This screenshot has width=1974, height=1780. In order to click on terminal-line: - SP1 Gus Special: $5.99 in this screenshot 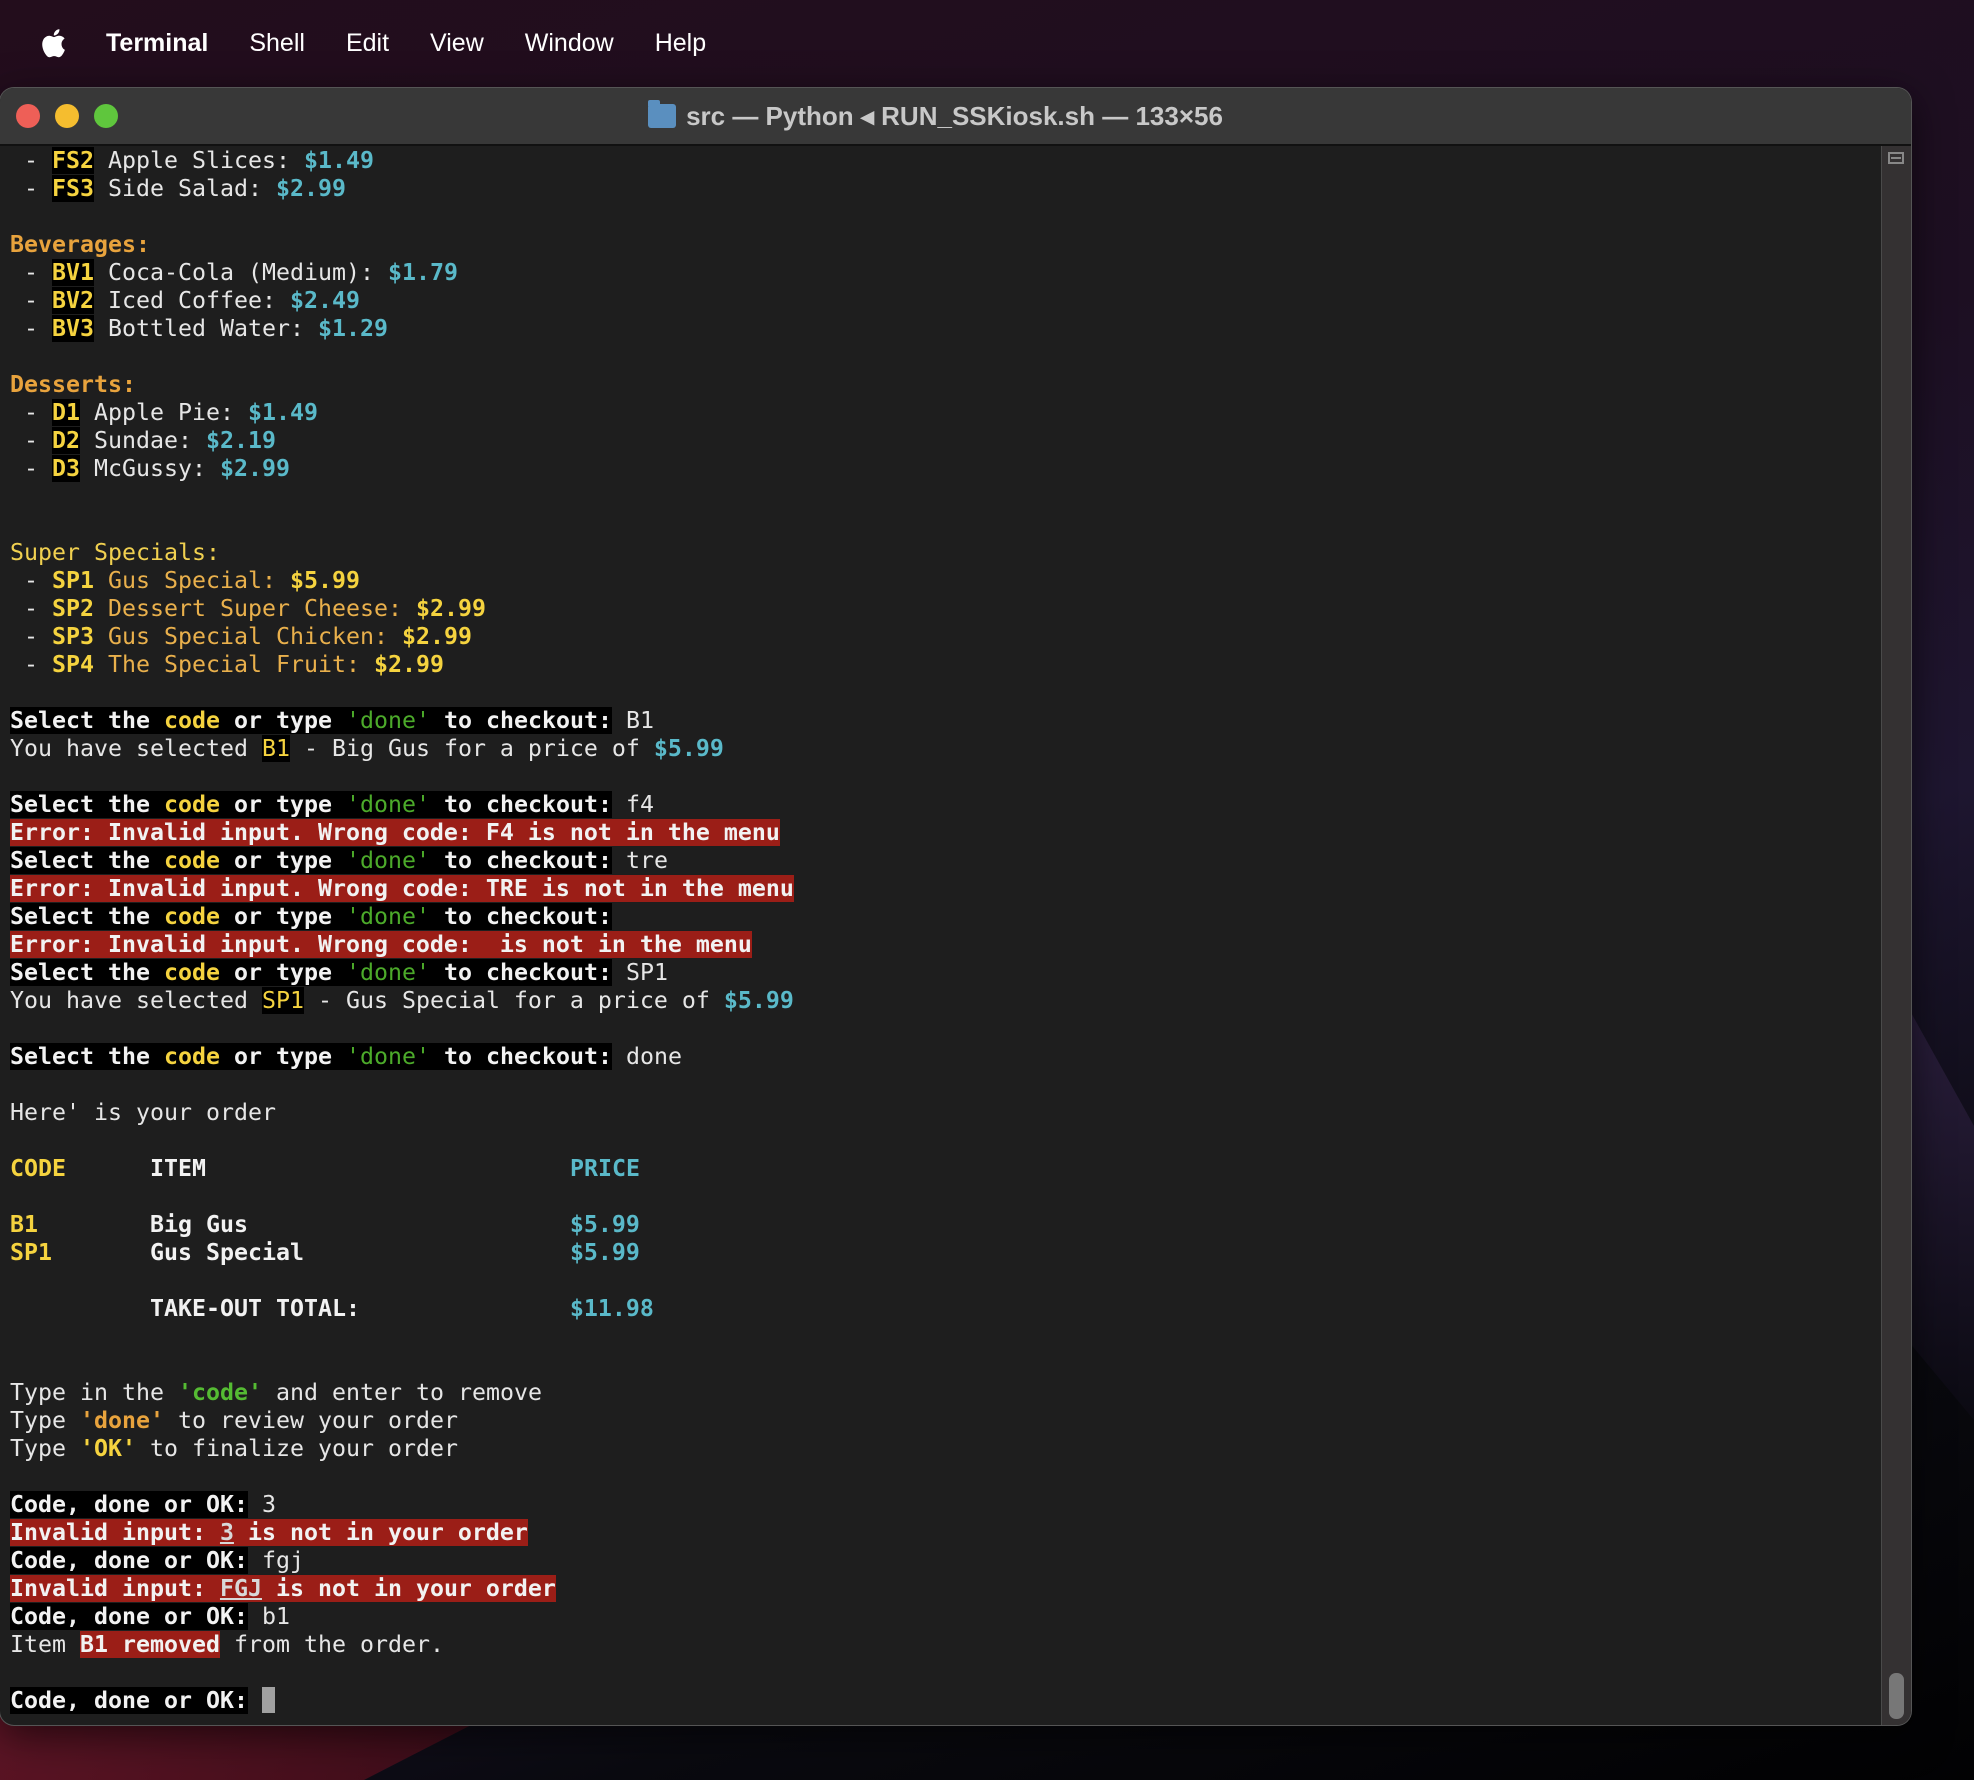, I will do `click(402, 581)`.